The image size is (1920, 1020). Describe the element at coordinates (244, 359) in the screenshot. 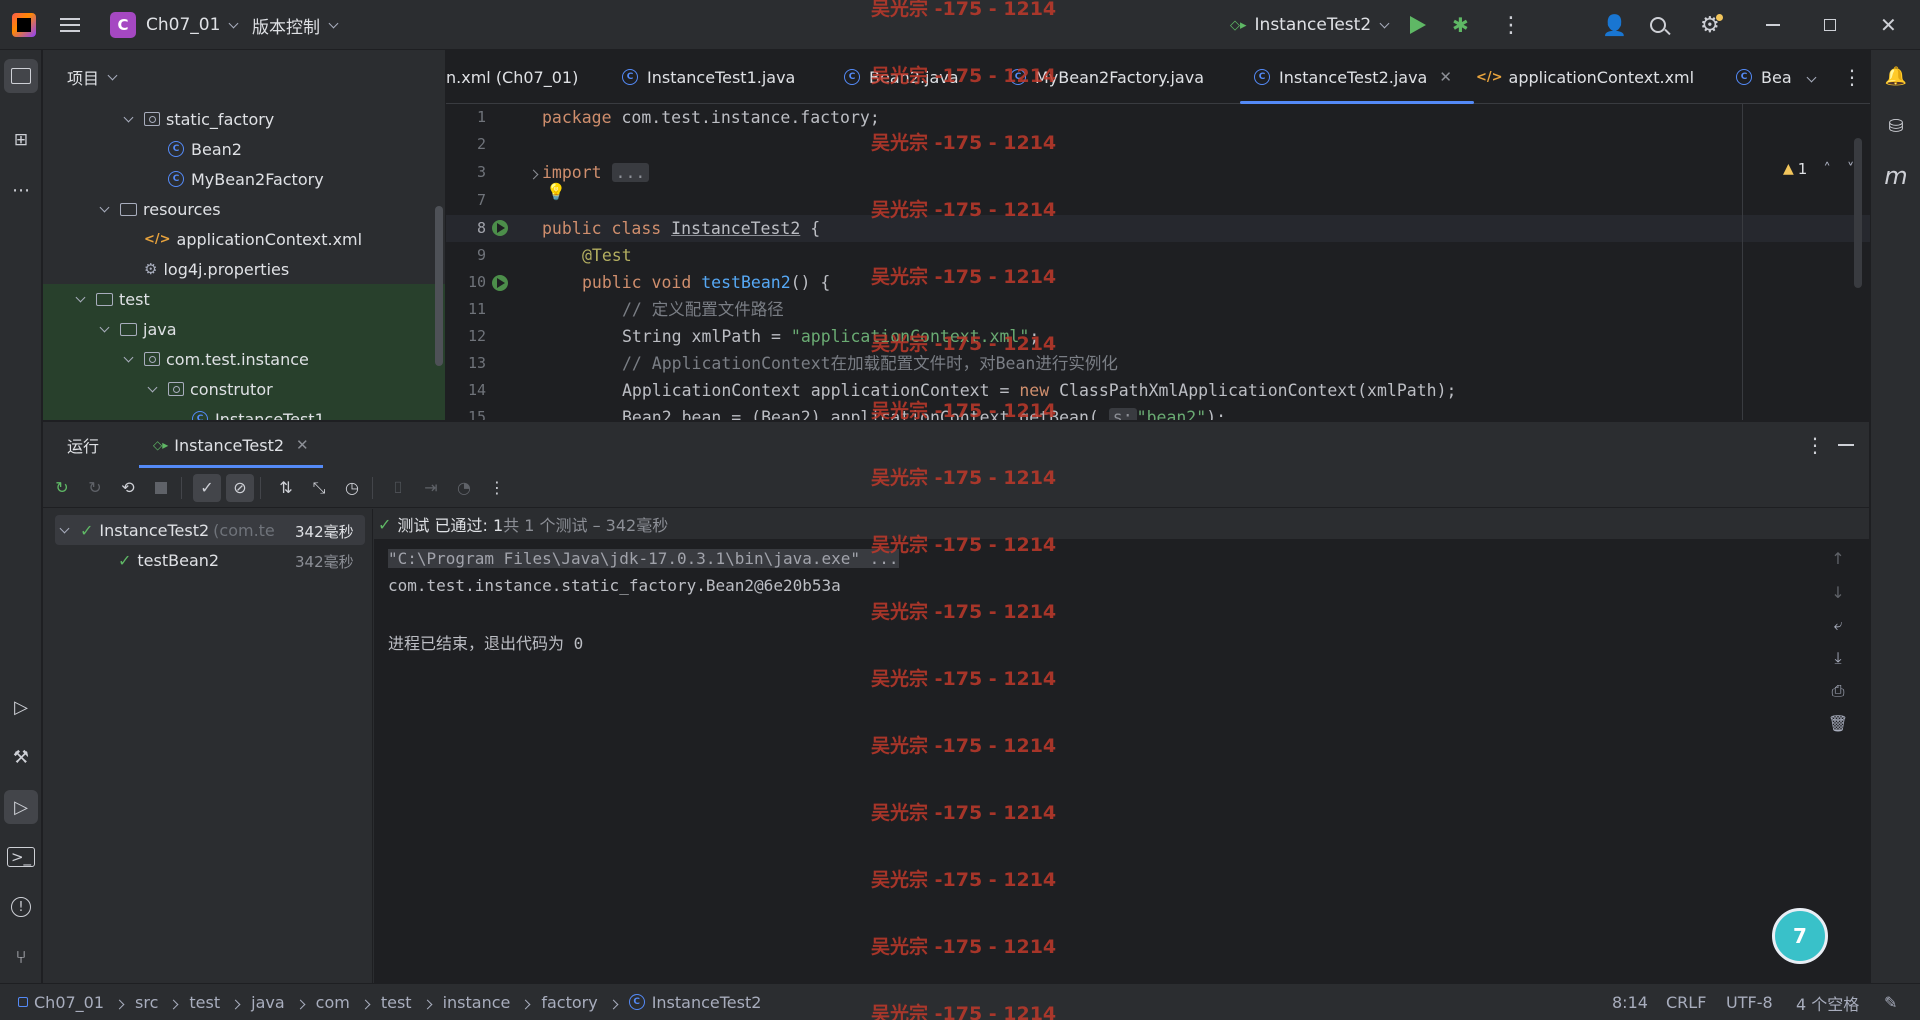

I see `tree-item-com-test-instance: com.test.instance` at that location.